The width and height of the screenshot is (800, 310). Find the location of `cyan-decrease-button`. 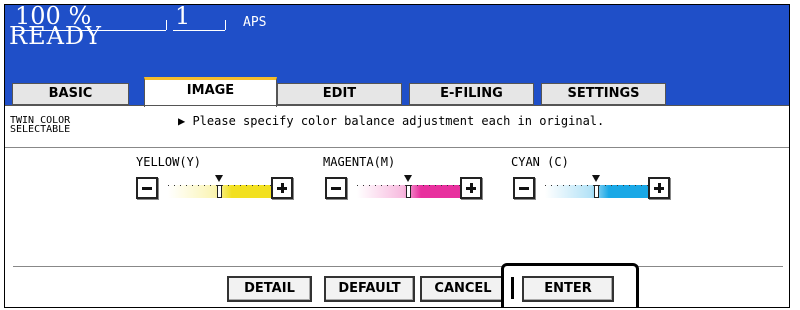

cyan-decrease-button is located at coordinates (524, 188).